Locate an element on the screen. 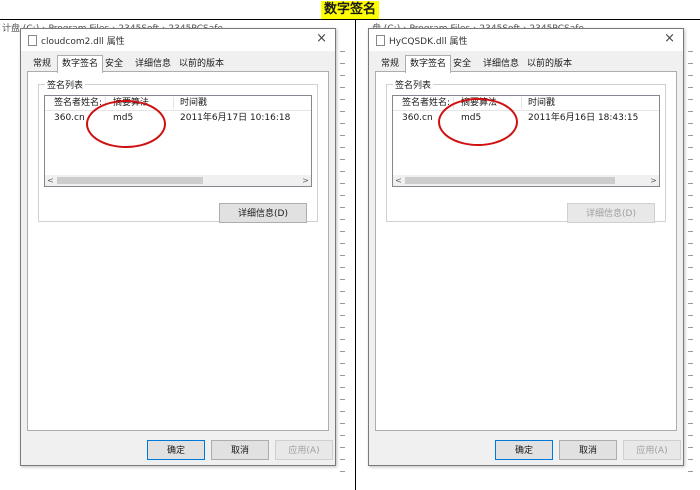 The height and width of the screenshot is (490, 700). heading-text: 数字签名 is located at coordinates (349, 10).